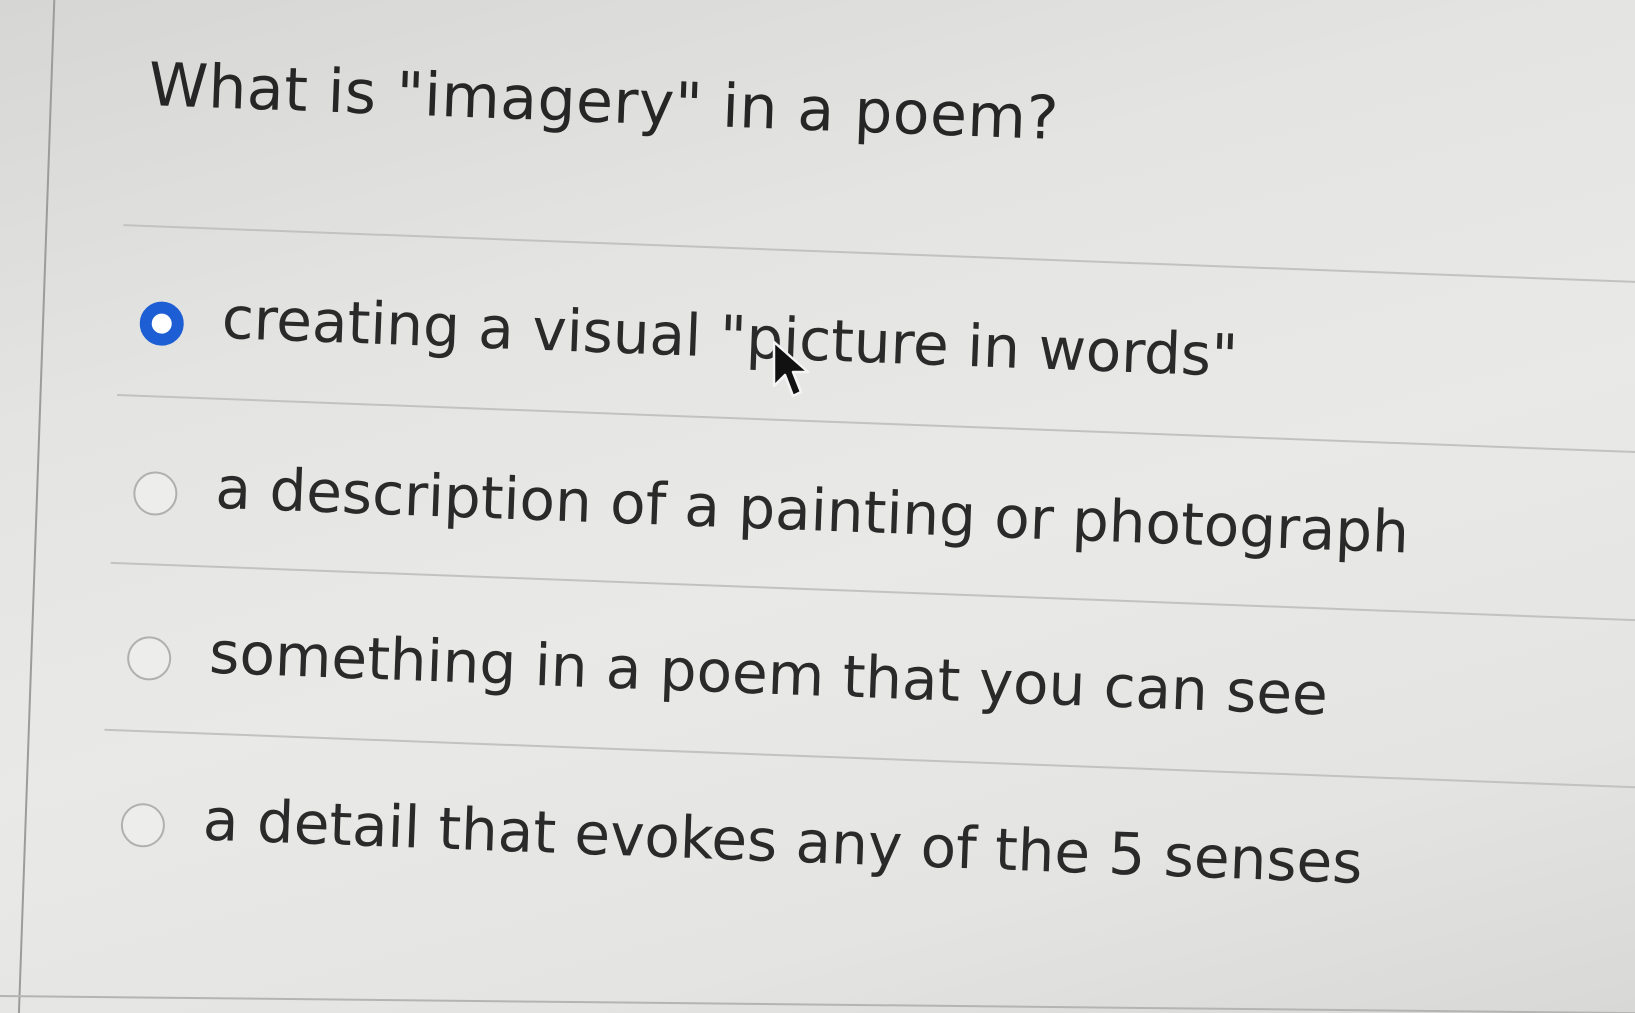  I want to click on answer-option-label: something in a poem that you can see, so click(768, 674).